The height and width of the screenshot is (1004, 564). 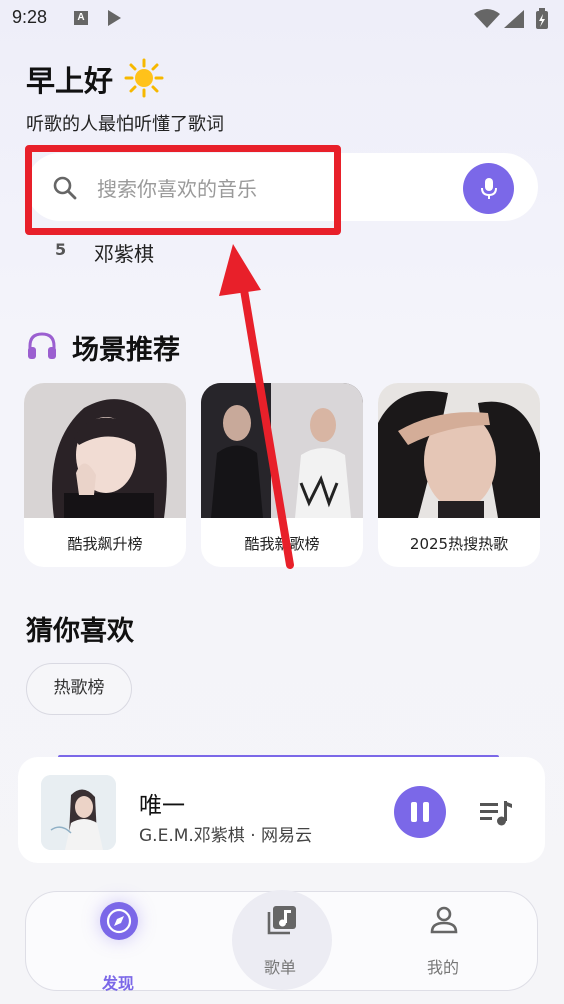 I want to click on pause-icon, so click(x=414, y=812).